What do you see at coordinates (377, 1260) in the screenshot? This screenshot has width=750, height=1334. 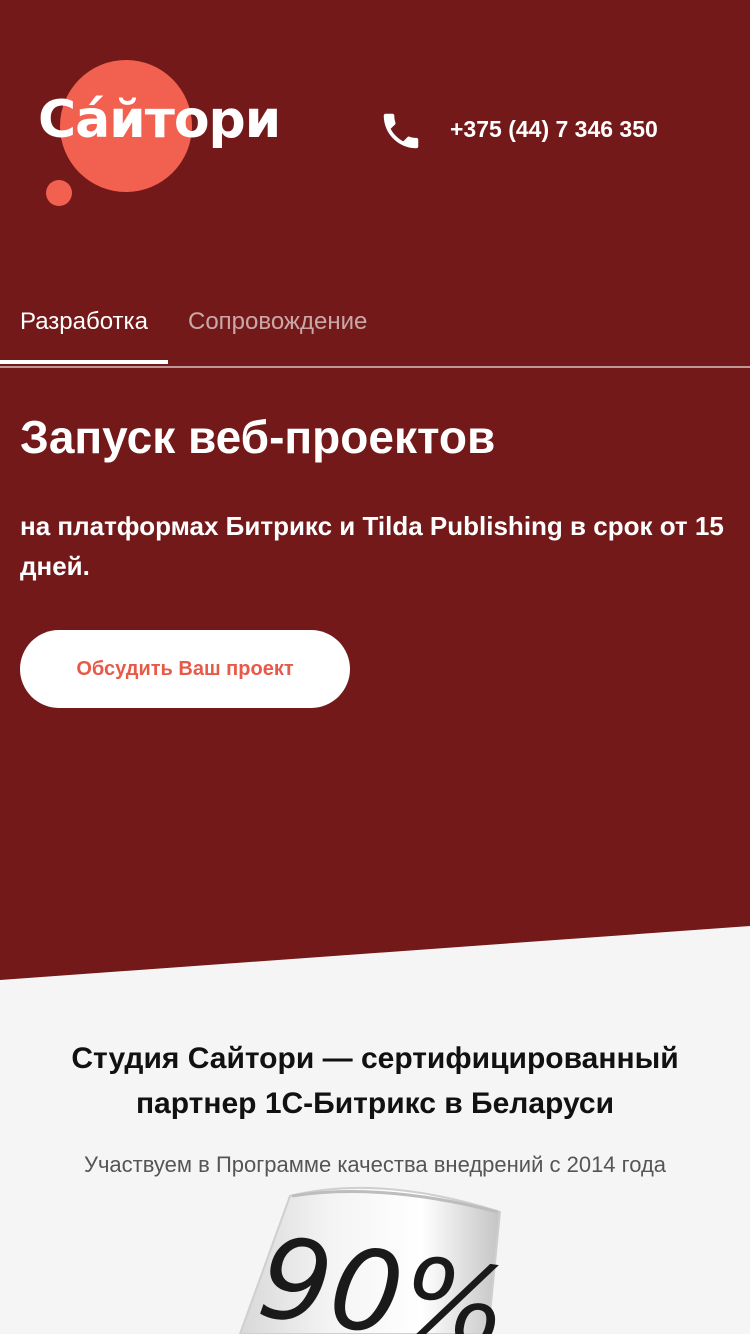 I see `mug-image: 90%` at bounding box center [377, 1260].